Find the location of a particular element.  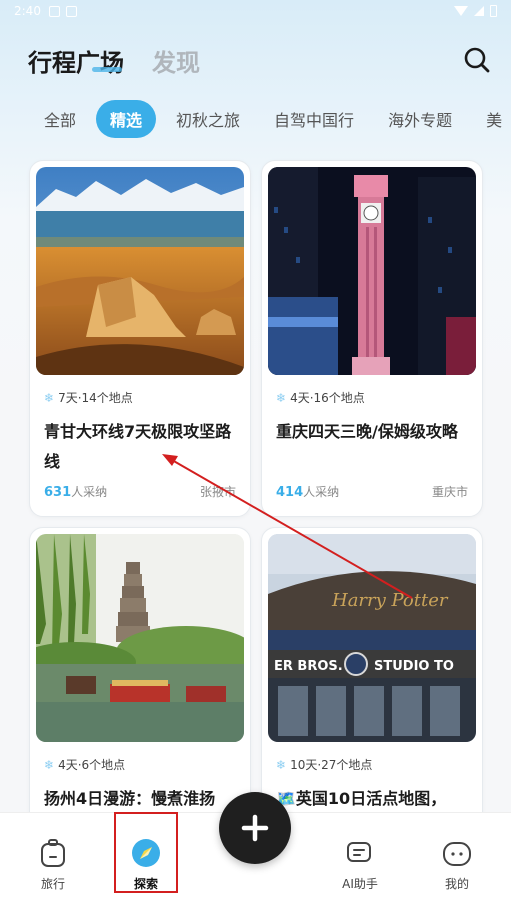

battery-icon is located at coordinates (493, 11).